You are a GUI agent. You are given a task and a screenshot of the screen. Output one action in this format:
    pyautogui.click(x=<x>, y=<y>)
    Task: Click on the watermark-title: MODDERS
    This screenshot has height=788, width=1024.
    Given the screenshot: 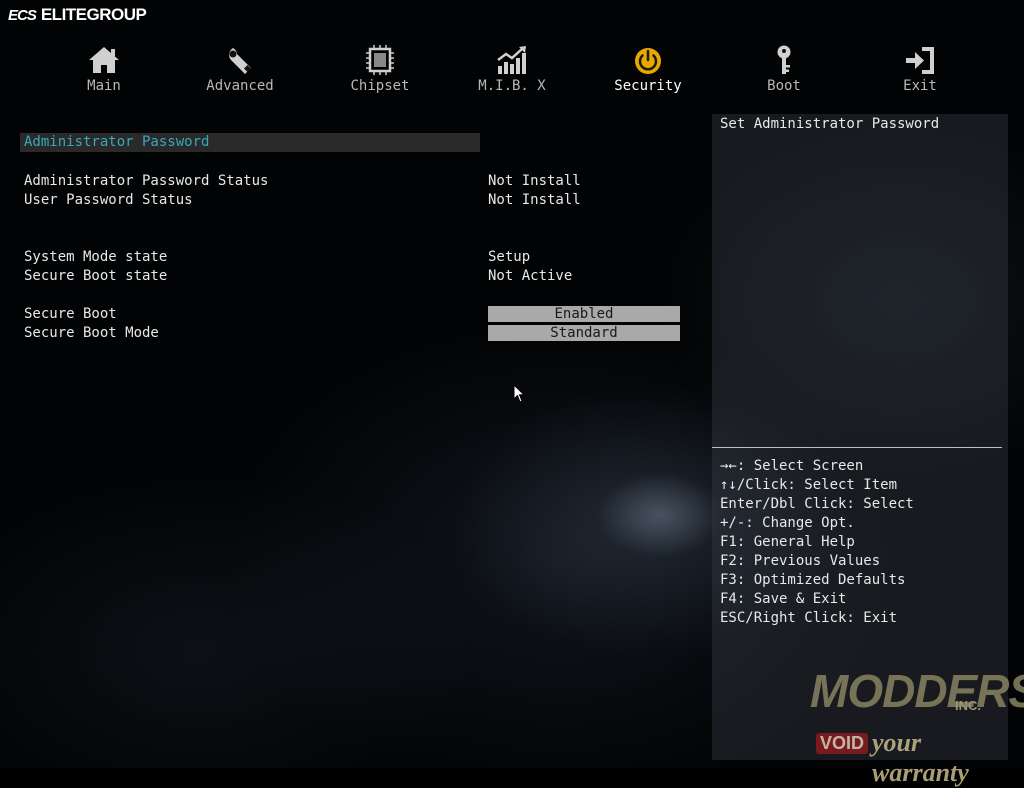 What is the action you would take?
    pyautogui.click(x=917, y=691)
    